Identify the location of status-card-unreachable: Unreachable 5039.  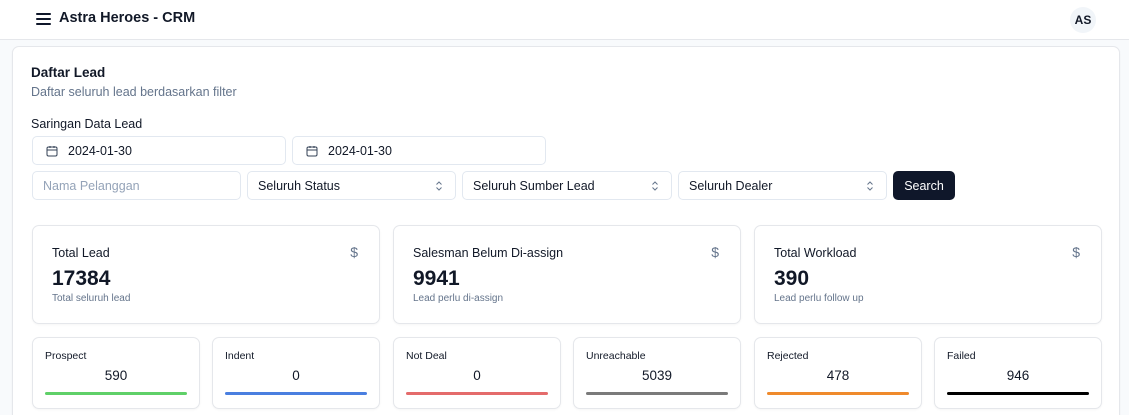
(657, 373).